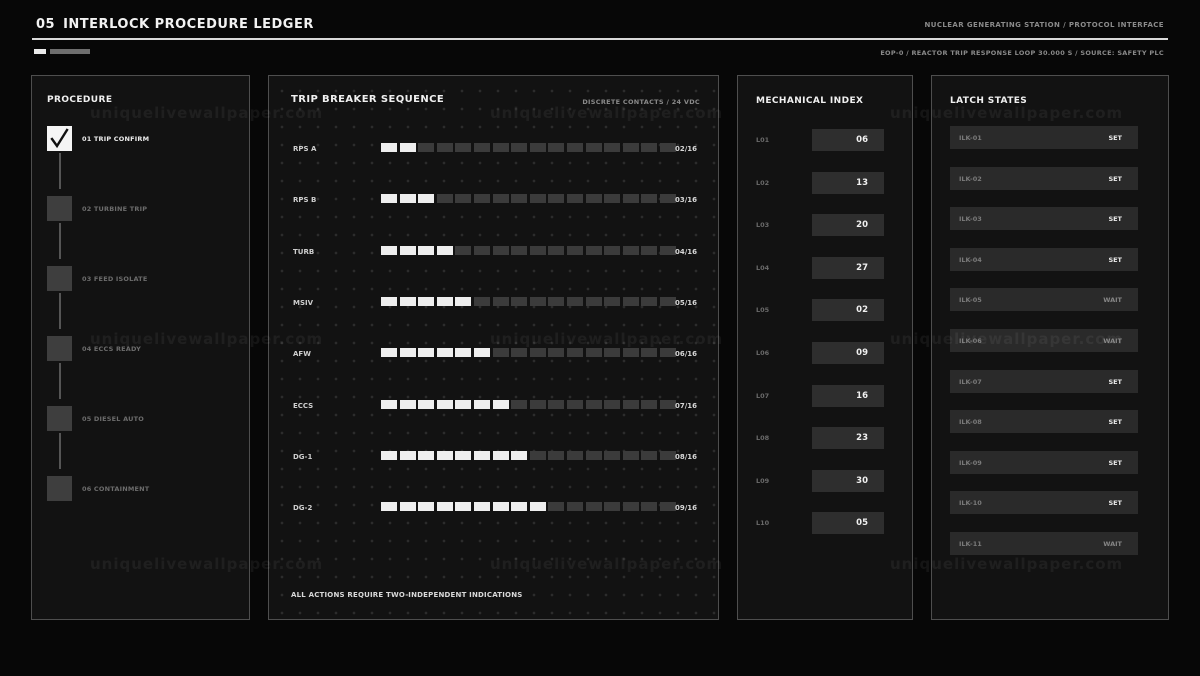 This screenshot has height=676, width=1200. I want to click on procedure-step: 01 TRIP CONFIRM, so click(142, 139).